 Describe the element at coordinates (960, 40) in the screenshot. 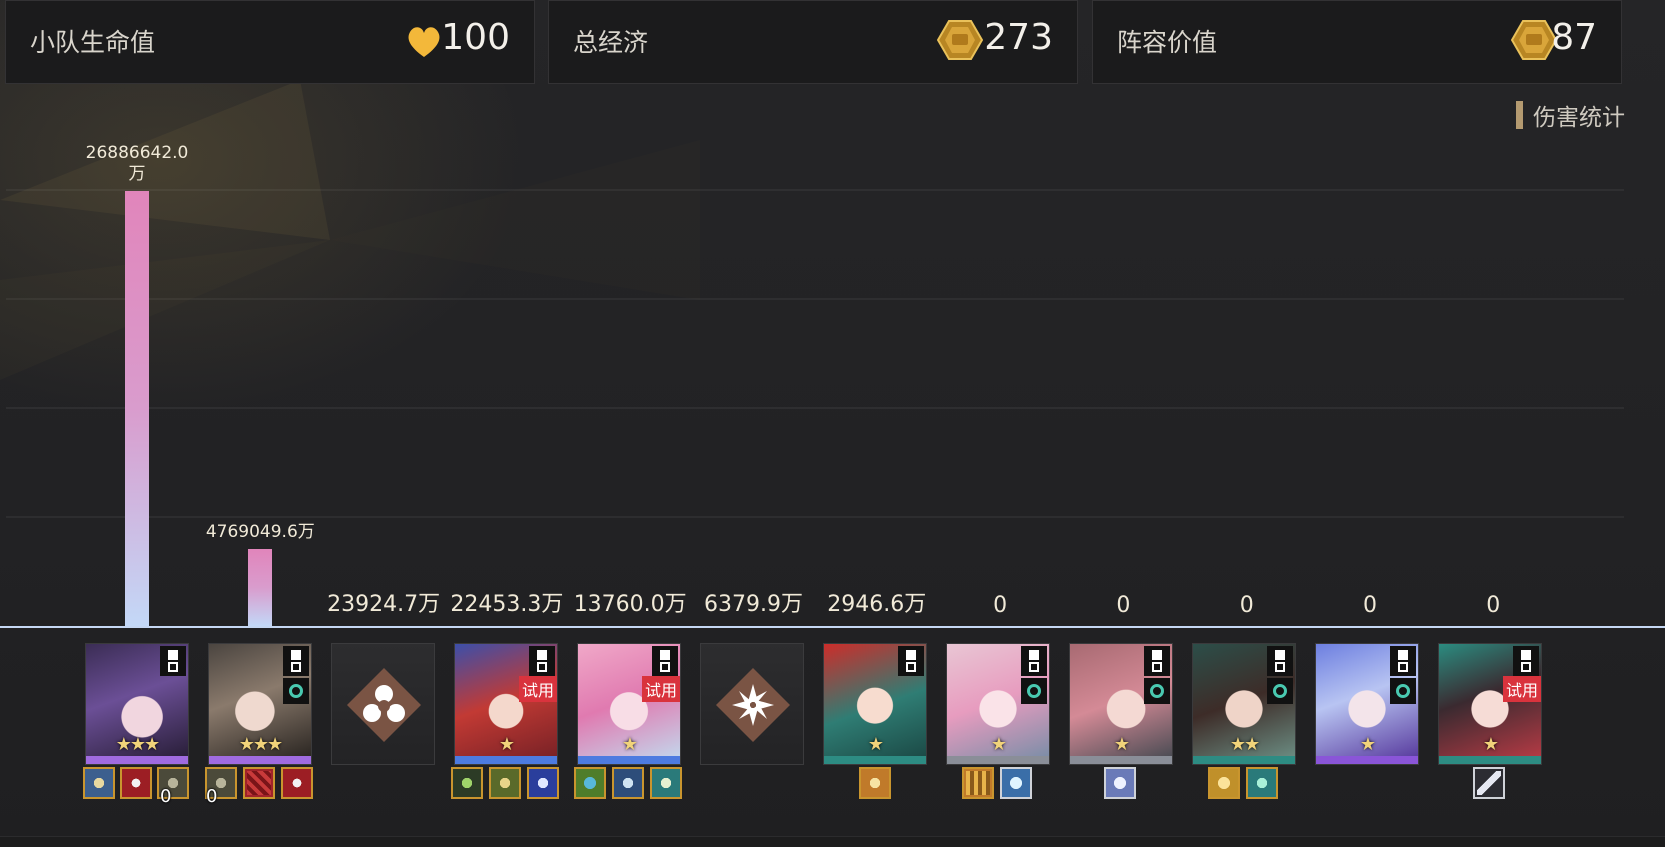

I see `coin-icon` at that location.